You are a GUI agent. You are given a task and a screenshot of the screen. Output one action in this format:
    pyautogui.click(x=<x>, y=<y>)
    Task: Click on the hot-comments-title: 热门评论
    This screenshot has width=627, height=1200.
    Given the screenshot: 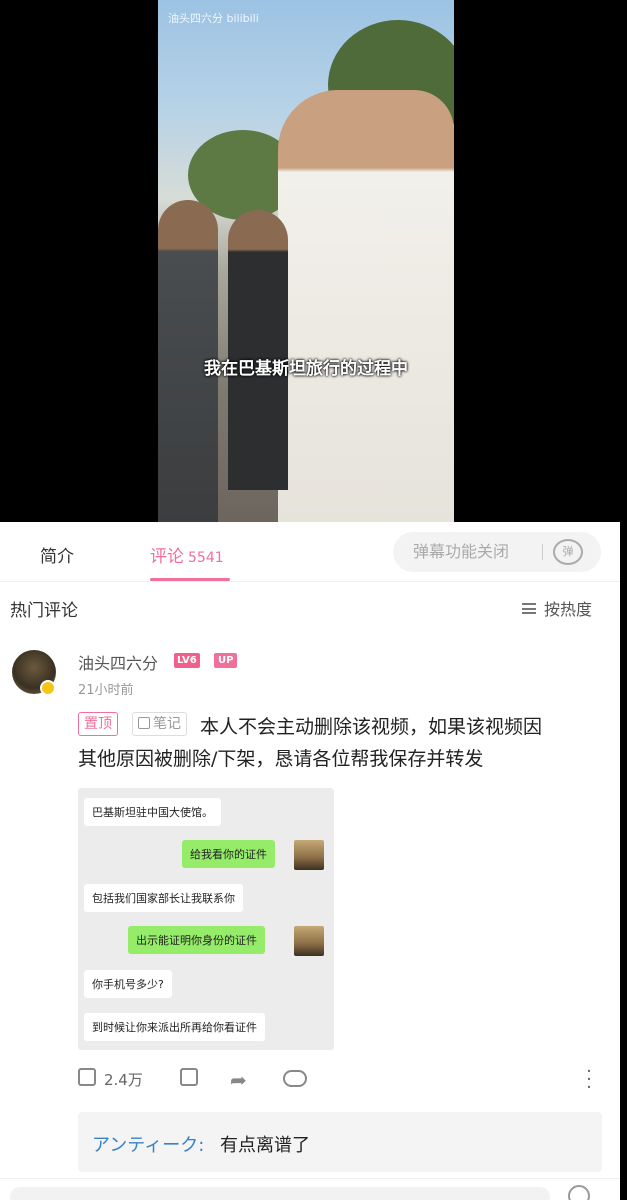 What is the action you would take?
    pyautogui.click(x=44, y=611)
    